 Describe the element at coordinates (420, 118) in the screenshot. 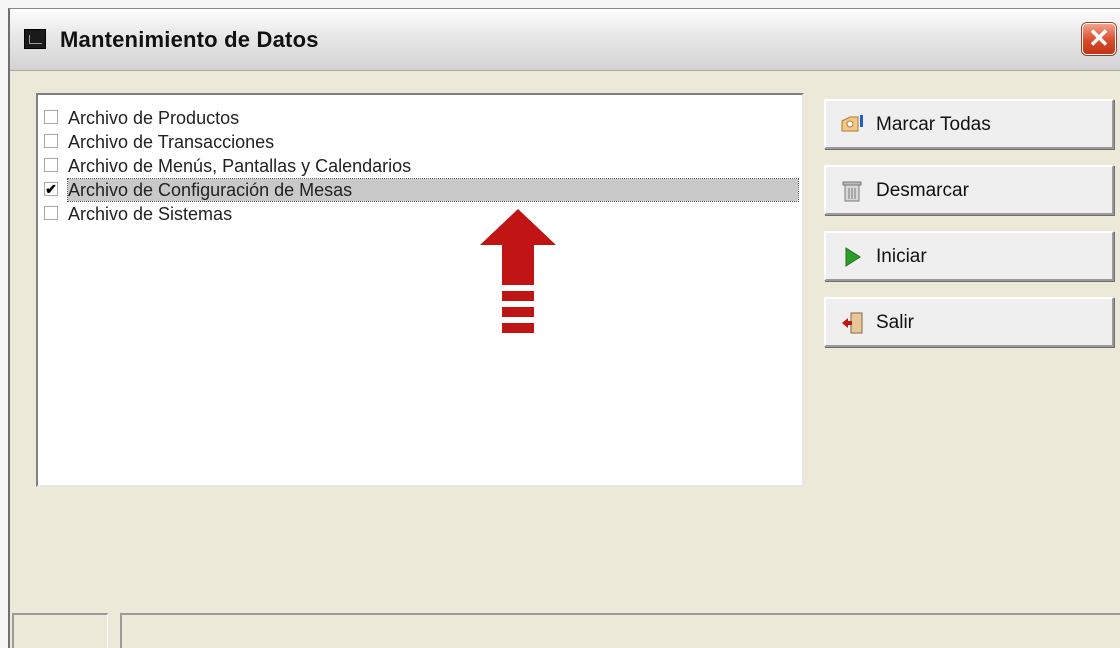

I see `list-item: Archivo de Productos` at that location.